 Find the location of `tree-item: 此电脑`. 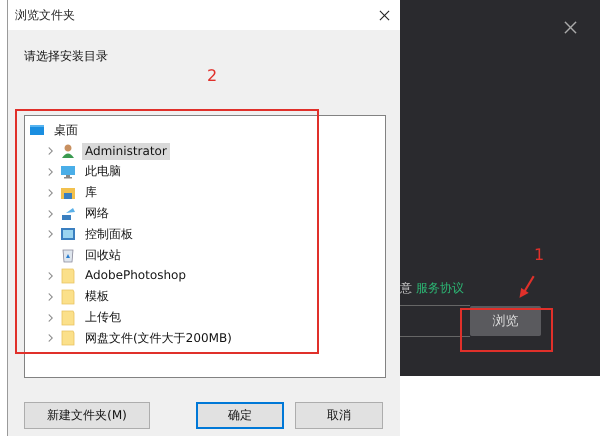

tree-item: 此电脑 is located at coordinates (103, 171).